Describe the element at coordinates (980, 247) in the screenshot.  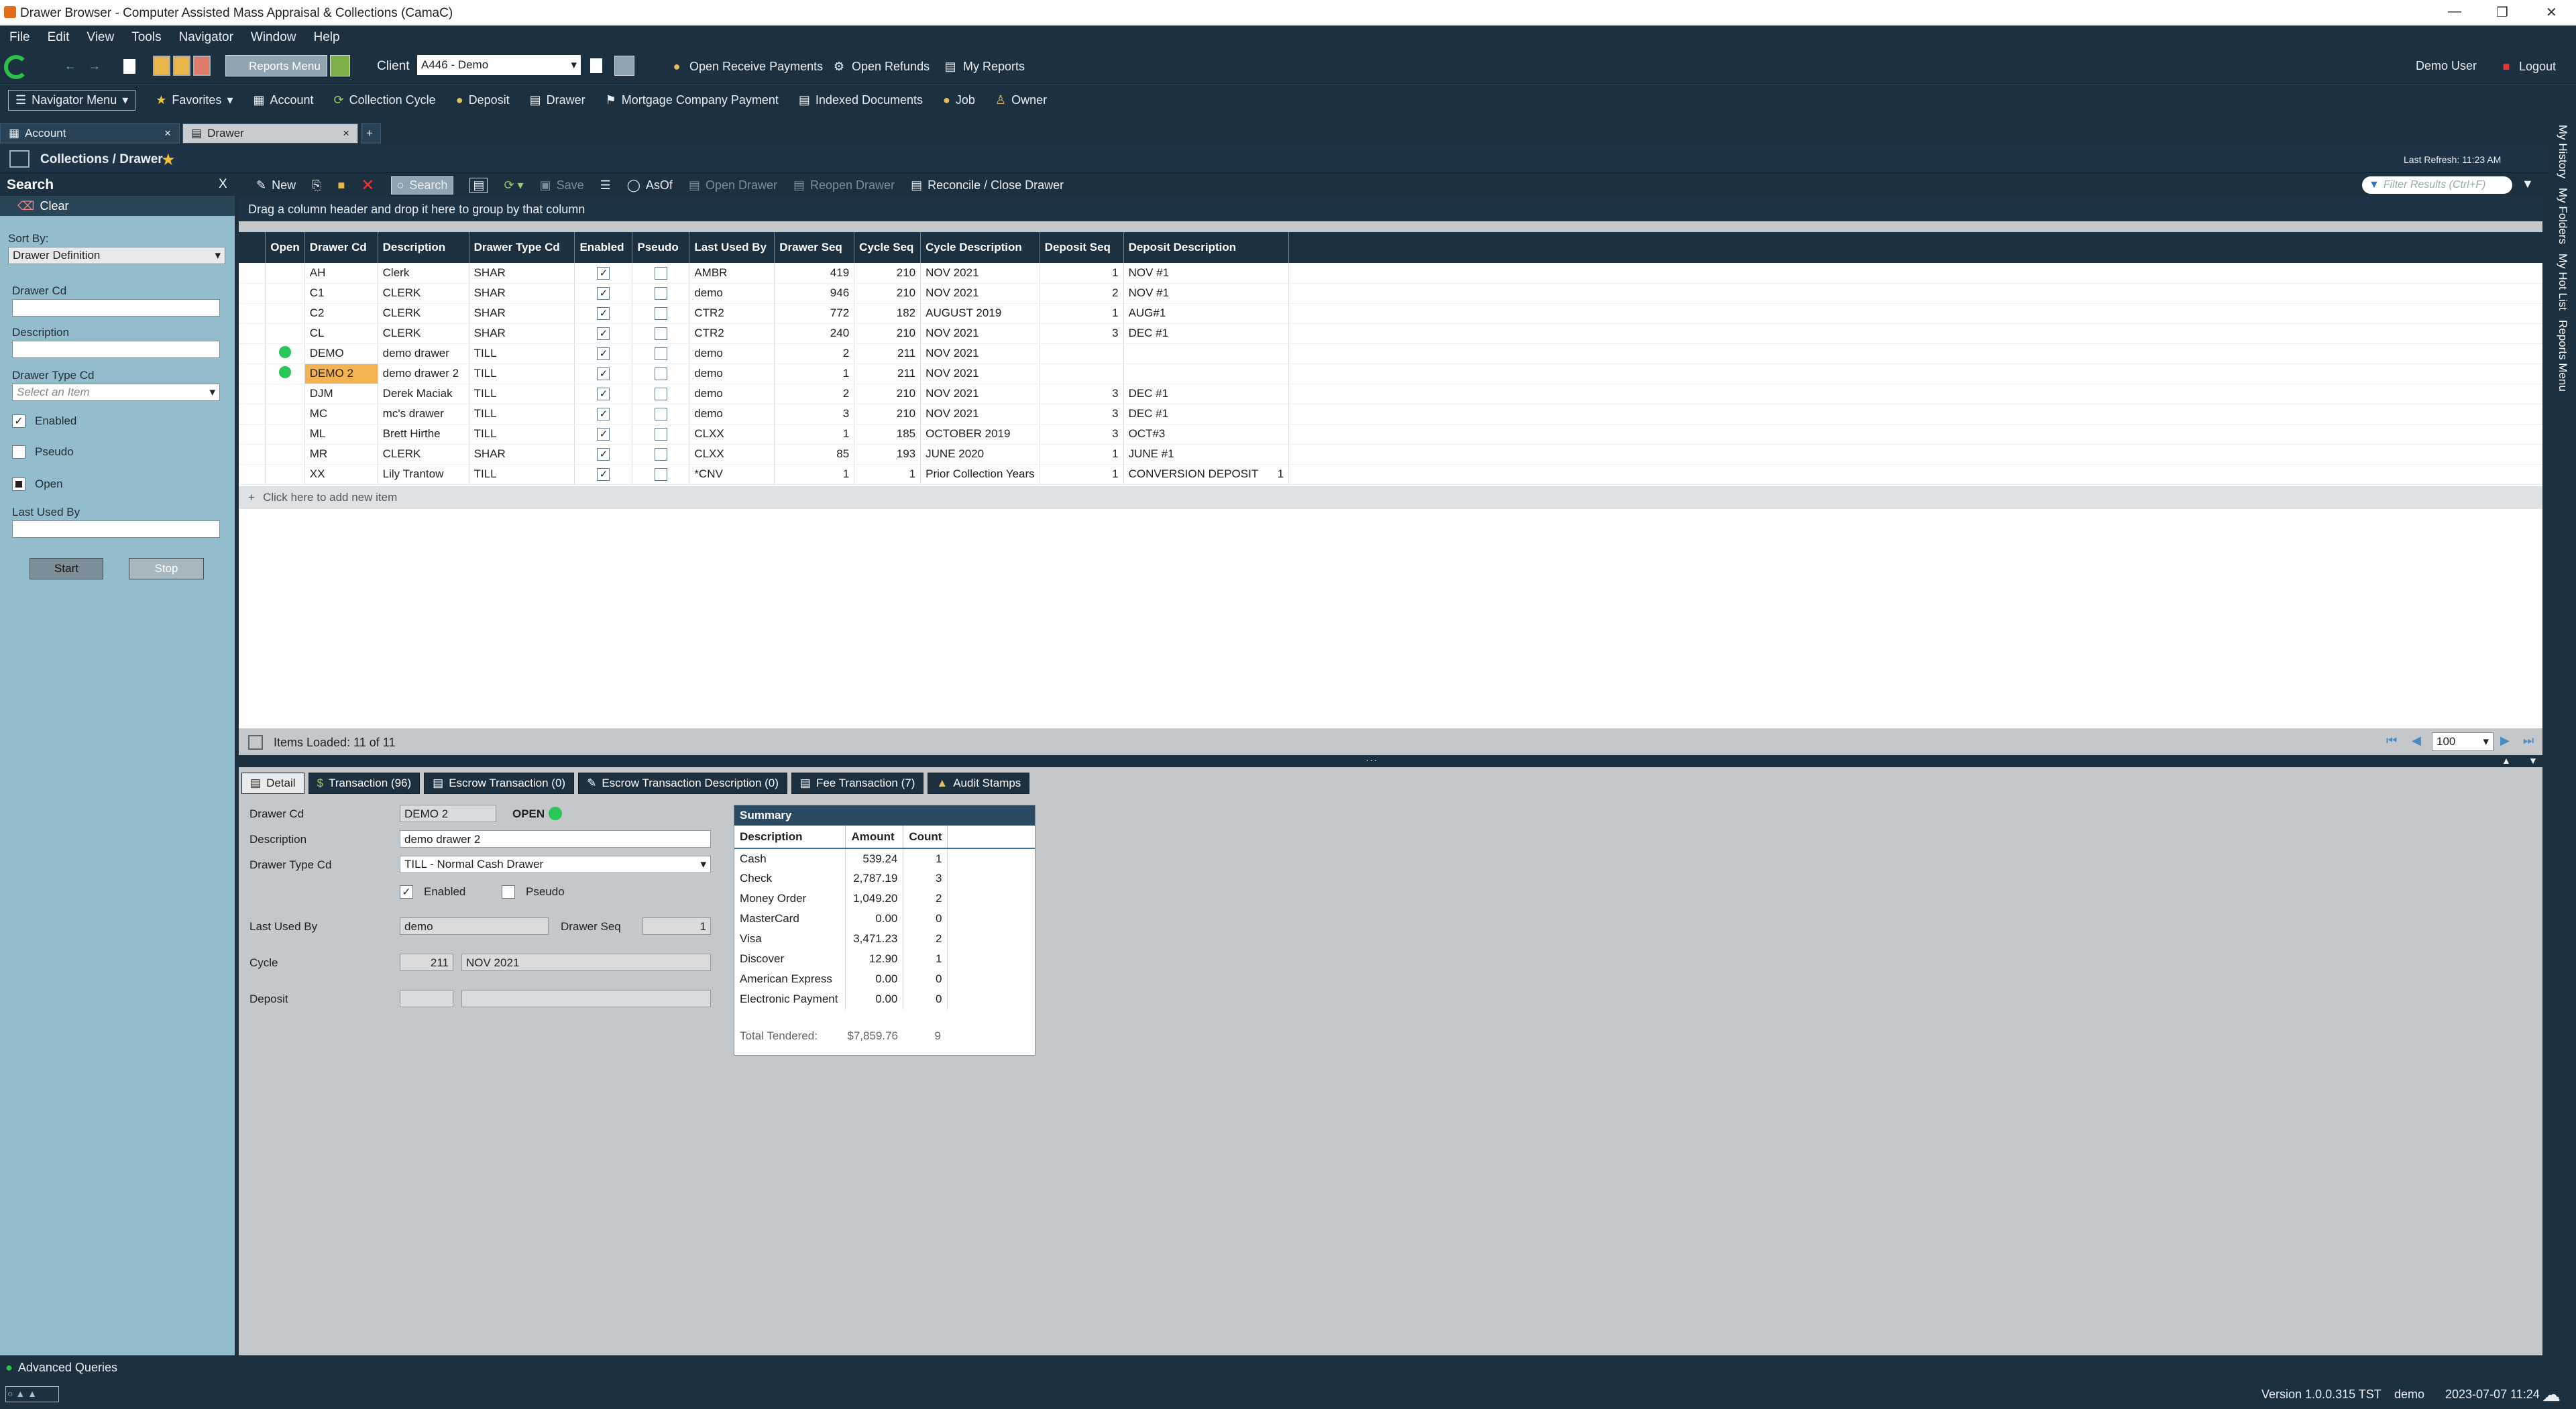
I see `header-cycle-description: Cycle Description` at that location.